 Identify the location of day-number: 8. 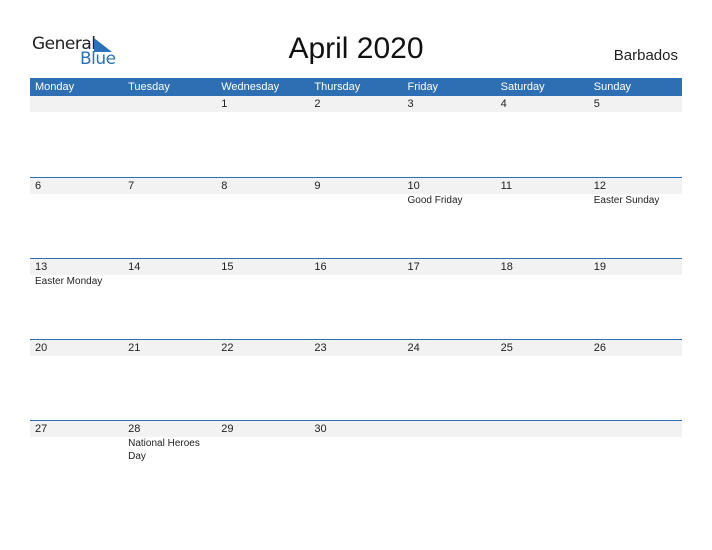
(224, 186).